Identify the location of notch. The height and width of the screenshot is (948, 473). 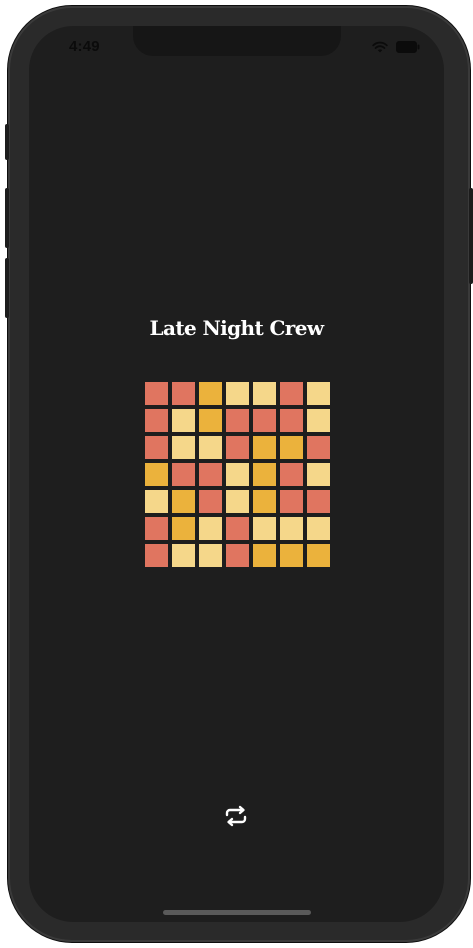
(237, 41).